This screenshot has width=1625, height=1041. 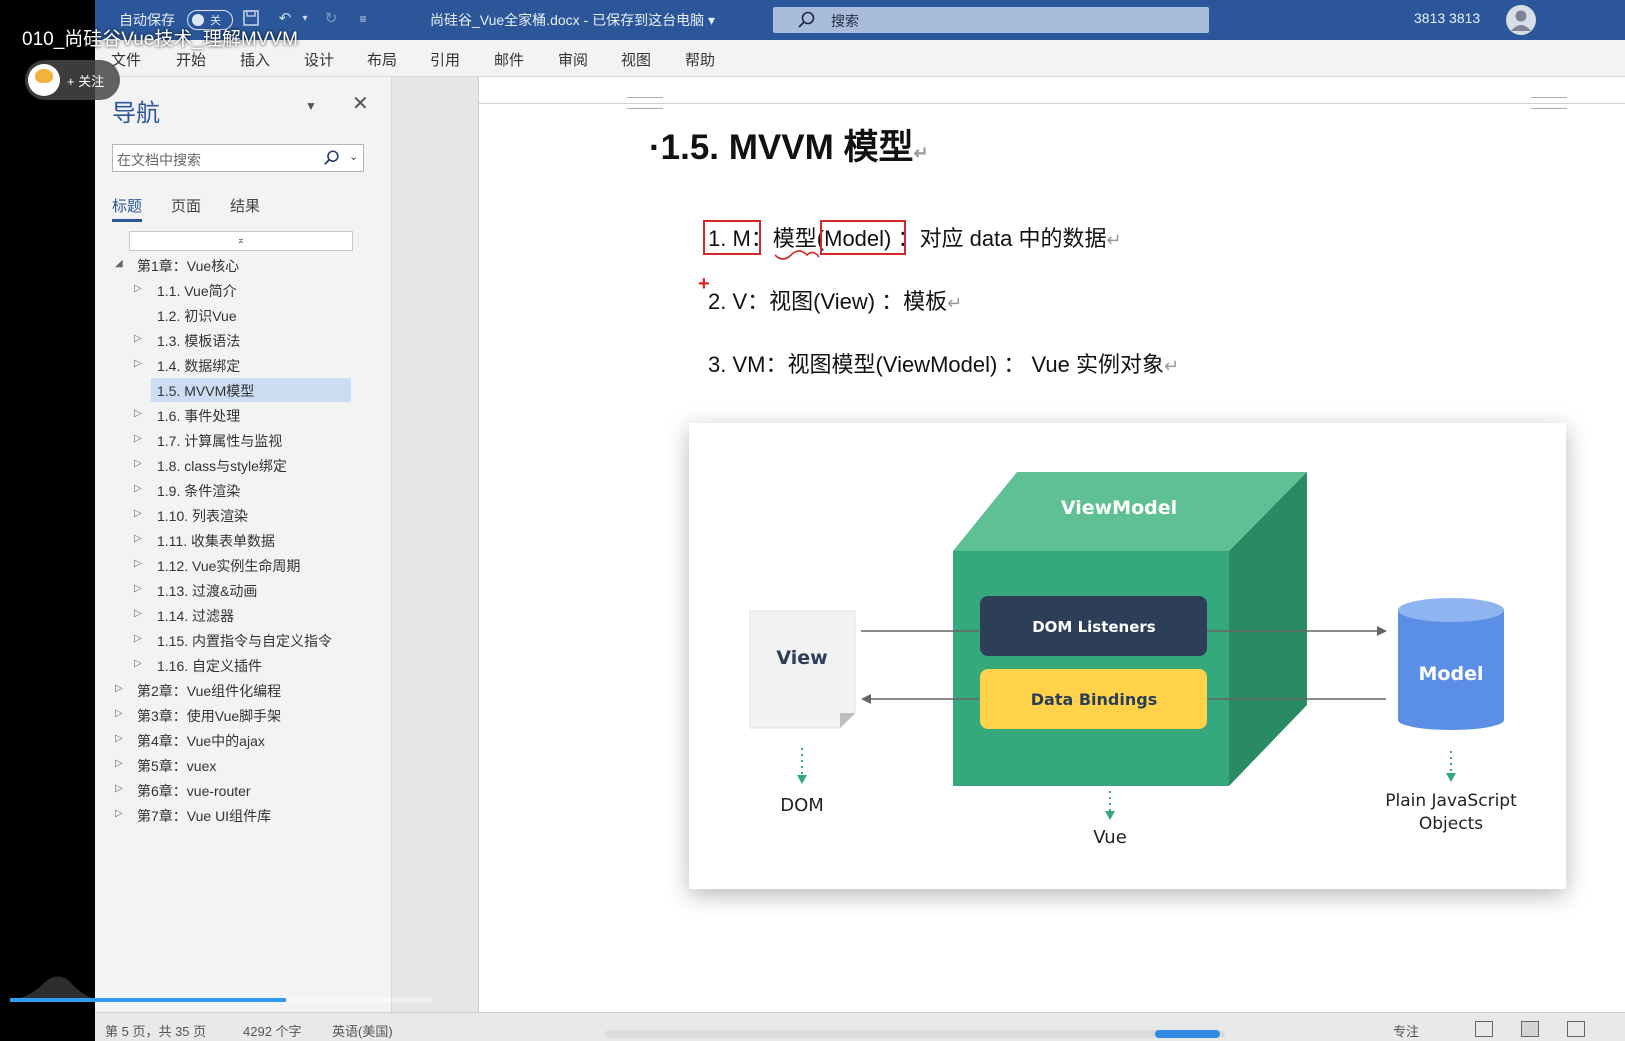 What do you see at coordinates (243, 690) in the screenshot?
I see `nav-tree-item: ▷ 第2章：Vue组件化编程` at bounding box center [243, 690].